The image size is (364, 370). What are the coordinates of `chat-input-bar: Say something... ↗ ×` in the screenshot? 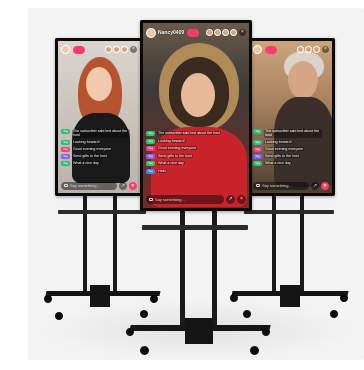 It's located at (196, 199).